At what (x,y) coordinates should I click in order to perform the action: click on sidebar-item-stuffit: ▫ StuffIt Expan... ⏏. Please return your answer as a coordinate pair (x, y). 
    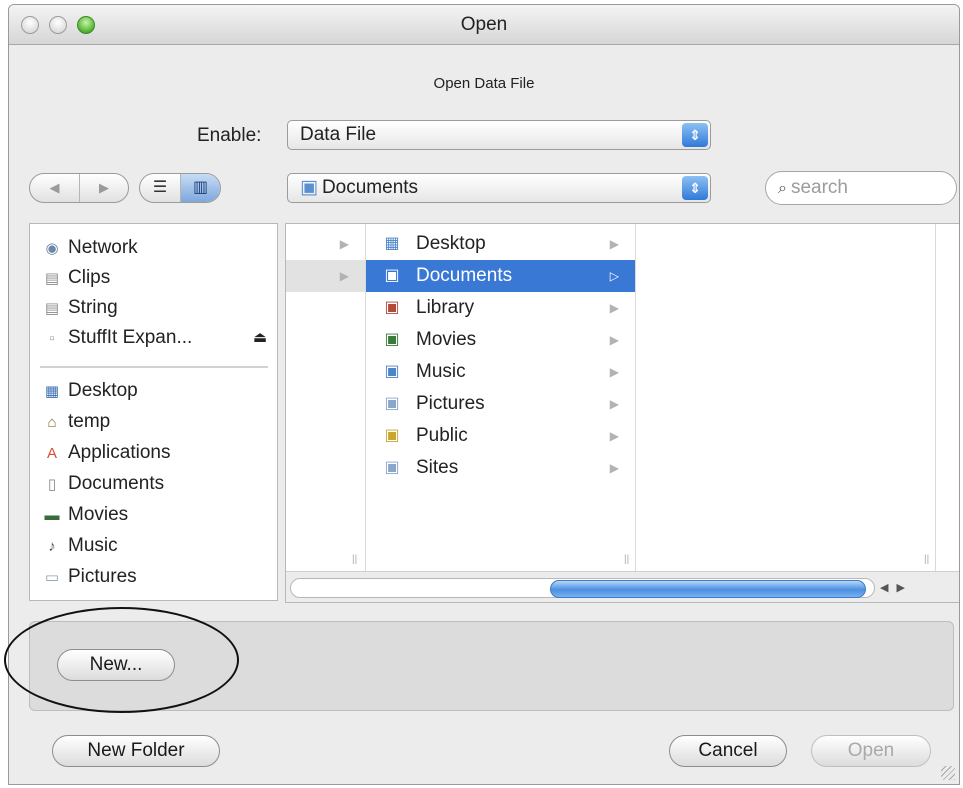
    Looking at the image, I should click on (154, 338).